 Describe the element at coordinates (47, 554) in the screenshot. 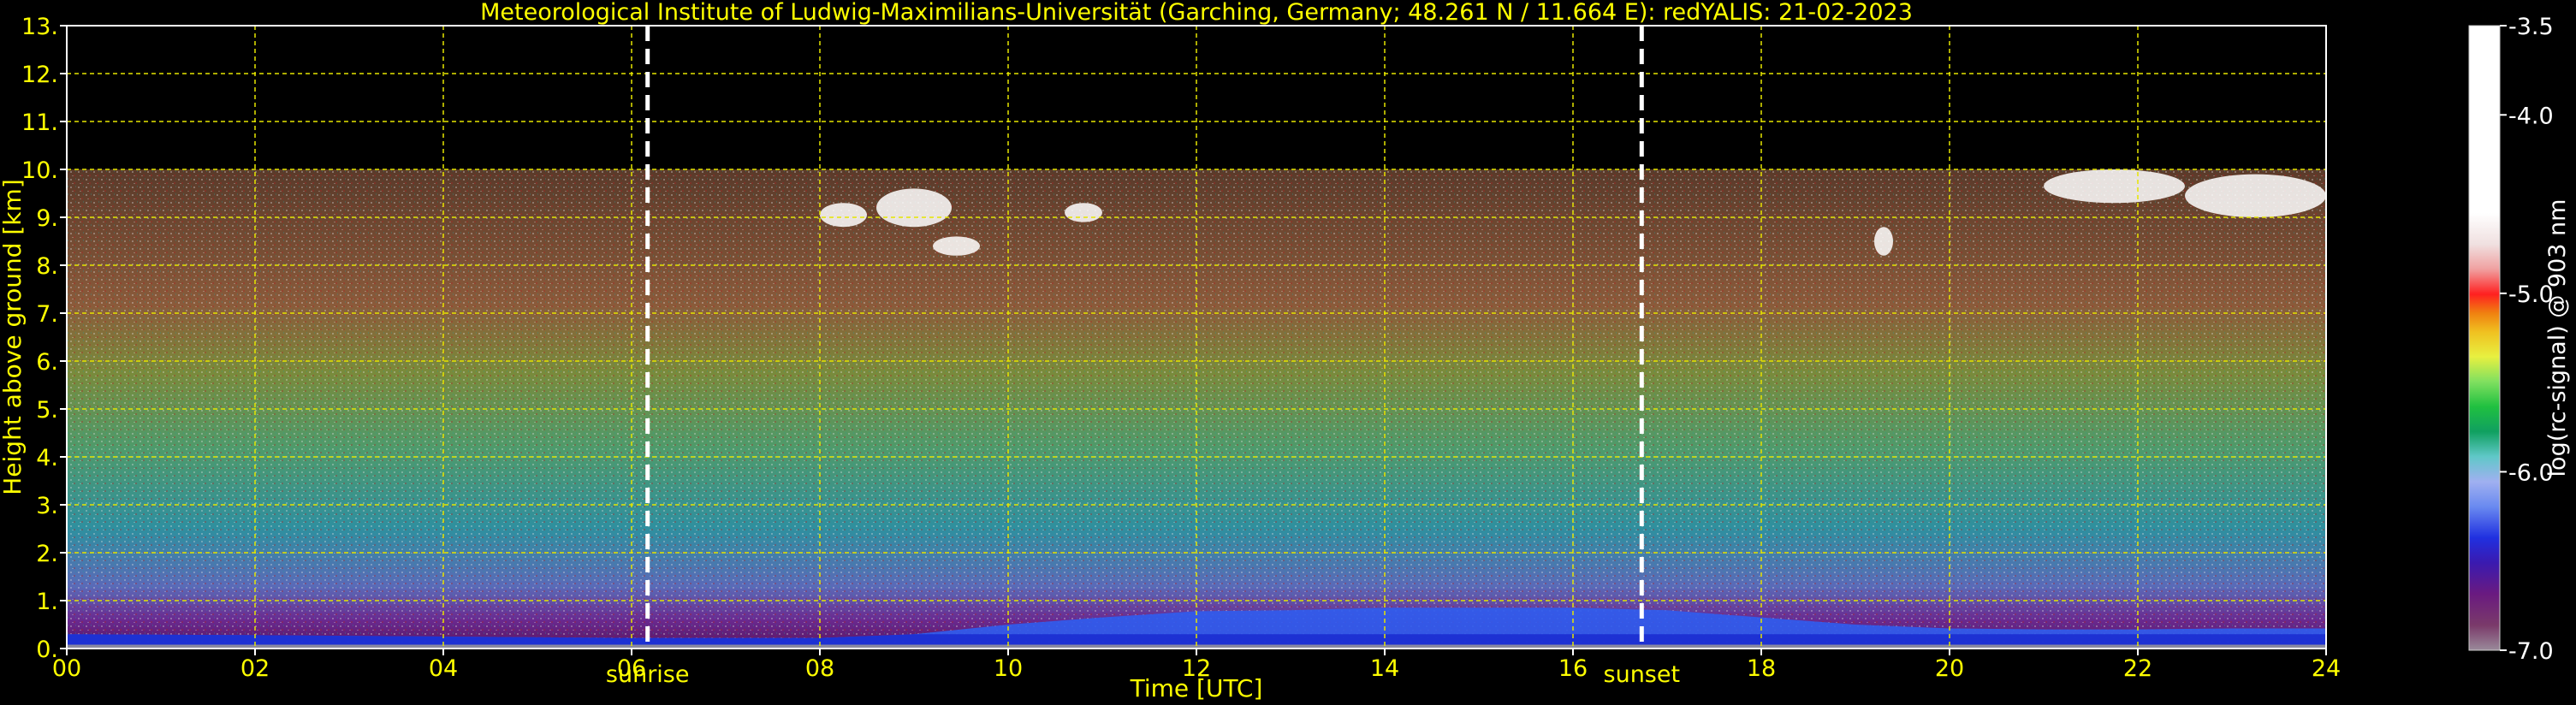

I see `y-tick-label: 2.` at that location.